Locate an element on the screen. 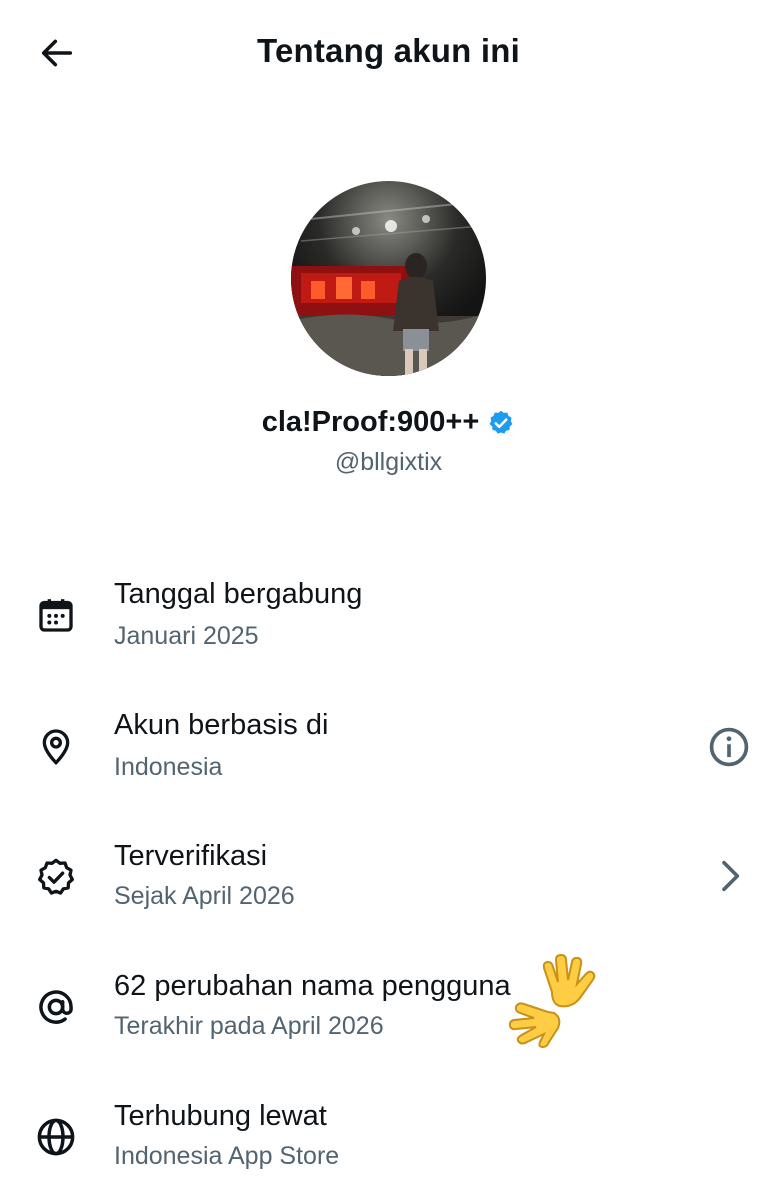 Image resolution: width=777 pixels, height=1204 pixels. chevron-button is located at coordinates (729, 876).